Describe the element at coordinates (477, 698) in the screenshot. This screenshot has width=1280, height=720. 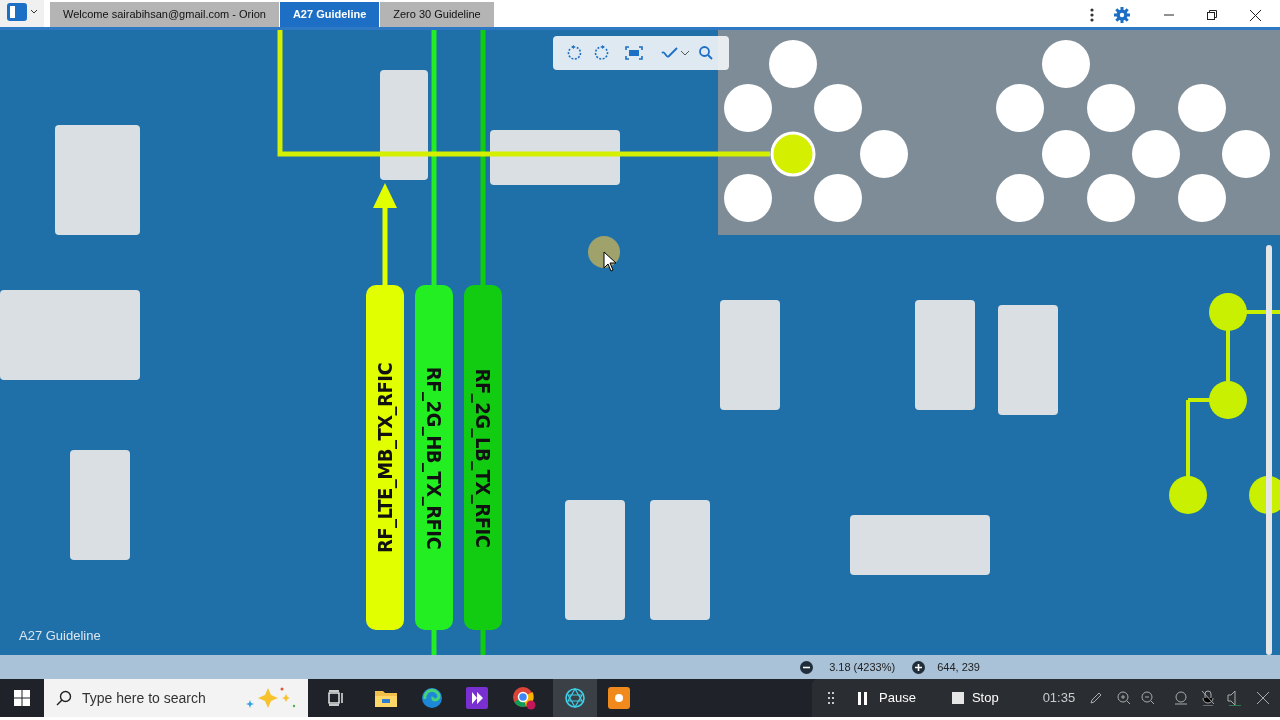
I see `video-editor-icon` at that location.